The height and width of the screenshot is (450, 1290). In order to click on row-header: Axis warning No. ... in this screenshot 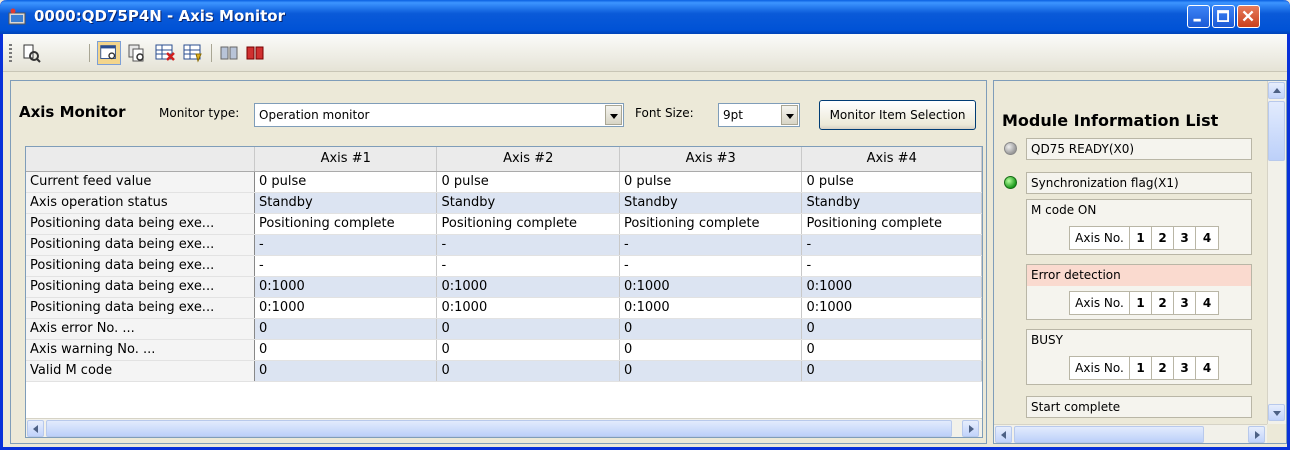, I will do `click(140, 350)`.